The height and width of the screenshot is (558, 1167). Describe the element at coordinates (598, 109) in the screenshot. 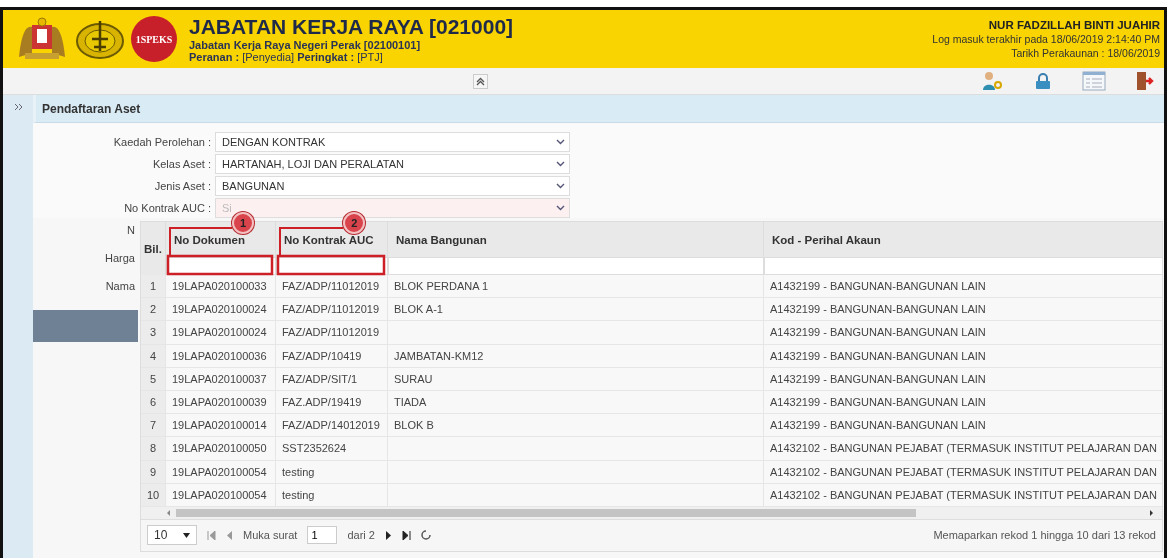

I see `panel-title: Pendaftaran Aset` at that location.